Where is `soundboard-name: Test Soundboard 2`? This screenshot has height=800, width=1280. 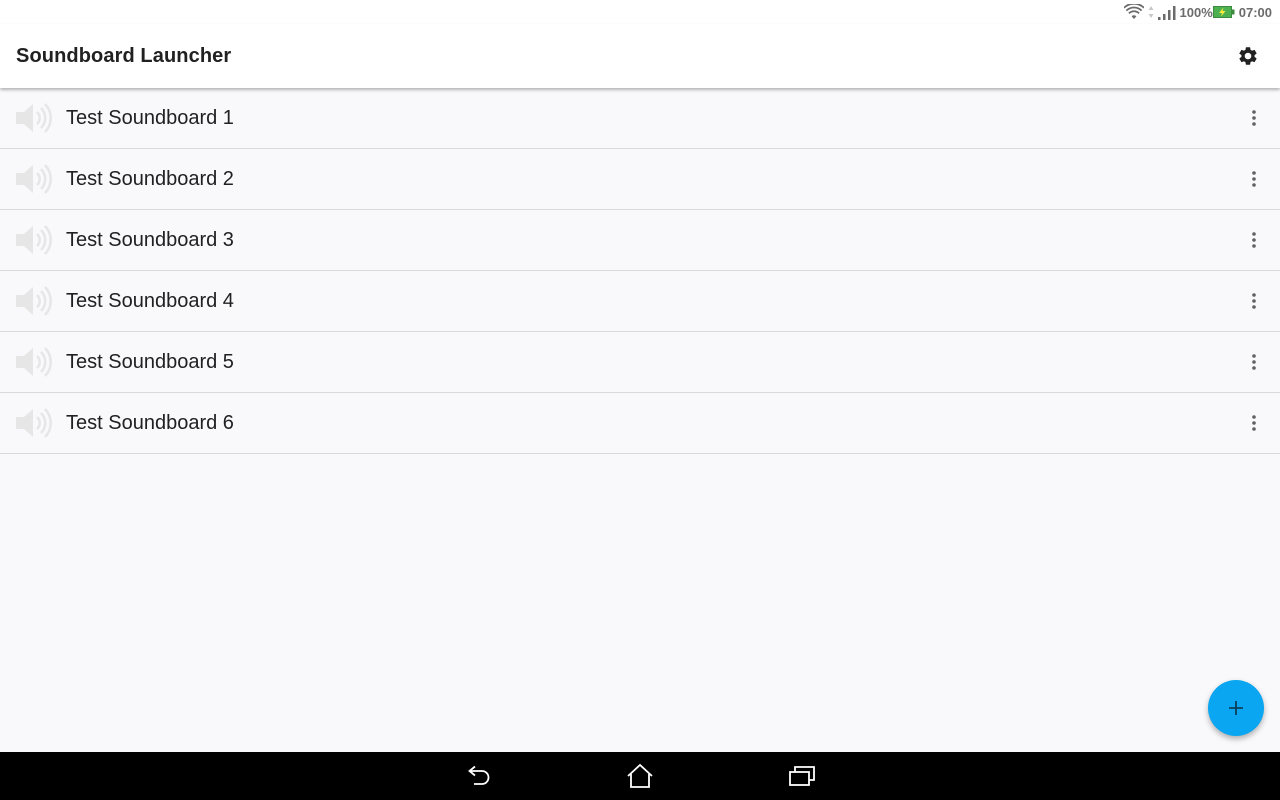
soundboard-name: Test Soundboard 2 is located at coordinates (150, 178).